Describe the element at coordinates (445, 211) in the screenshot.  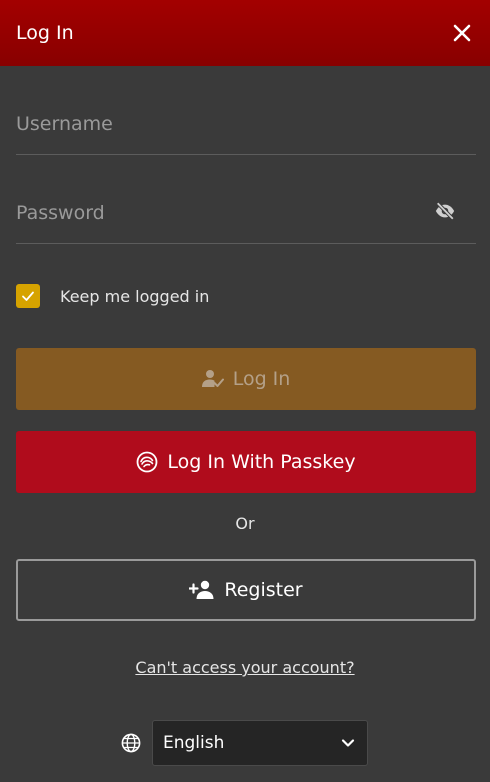
I see `eye-slash-icon` at that location.